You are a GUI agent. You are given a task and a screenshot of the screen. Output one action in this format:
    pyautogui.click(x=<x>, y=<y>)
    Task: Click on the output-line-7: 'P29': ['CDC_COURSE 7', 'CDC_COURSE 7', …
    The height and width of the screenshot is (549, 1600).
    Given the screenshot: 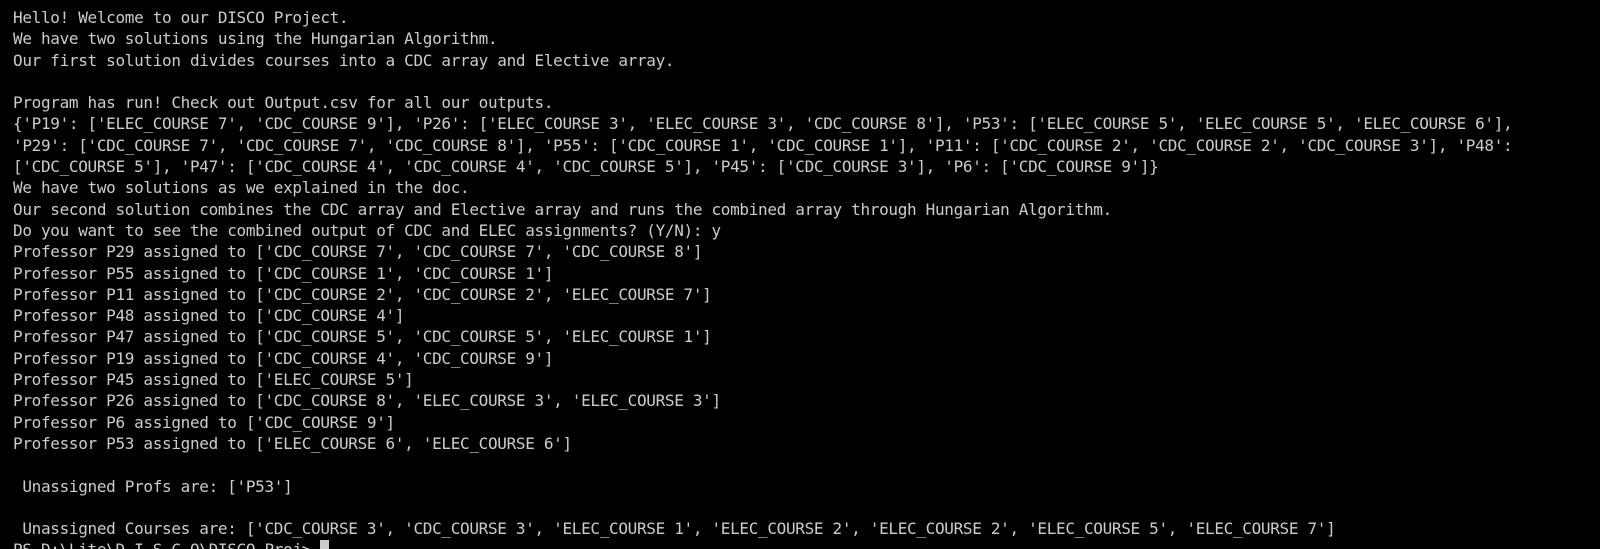 What is the action you would take?
    pyautogui.click(x=763, y=145)
    